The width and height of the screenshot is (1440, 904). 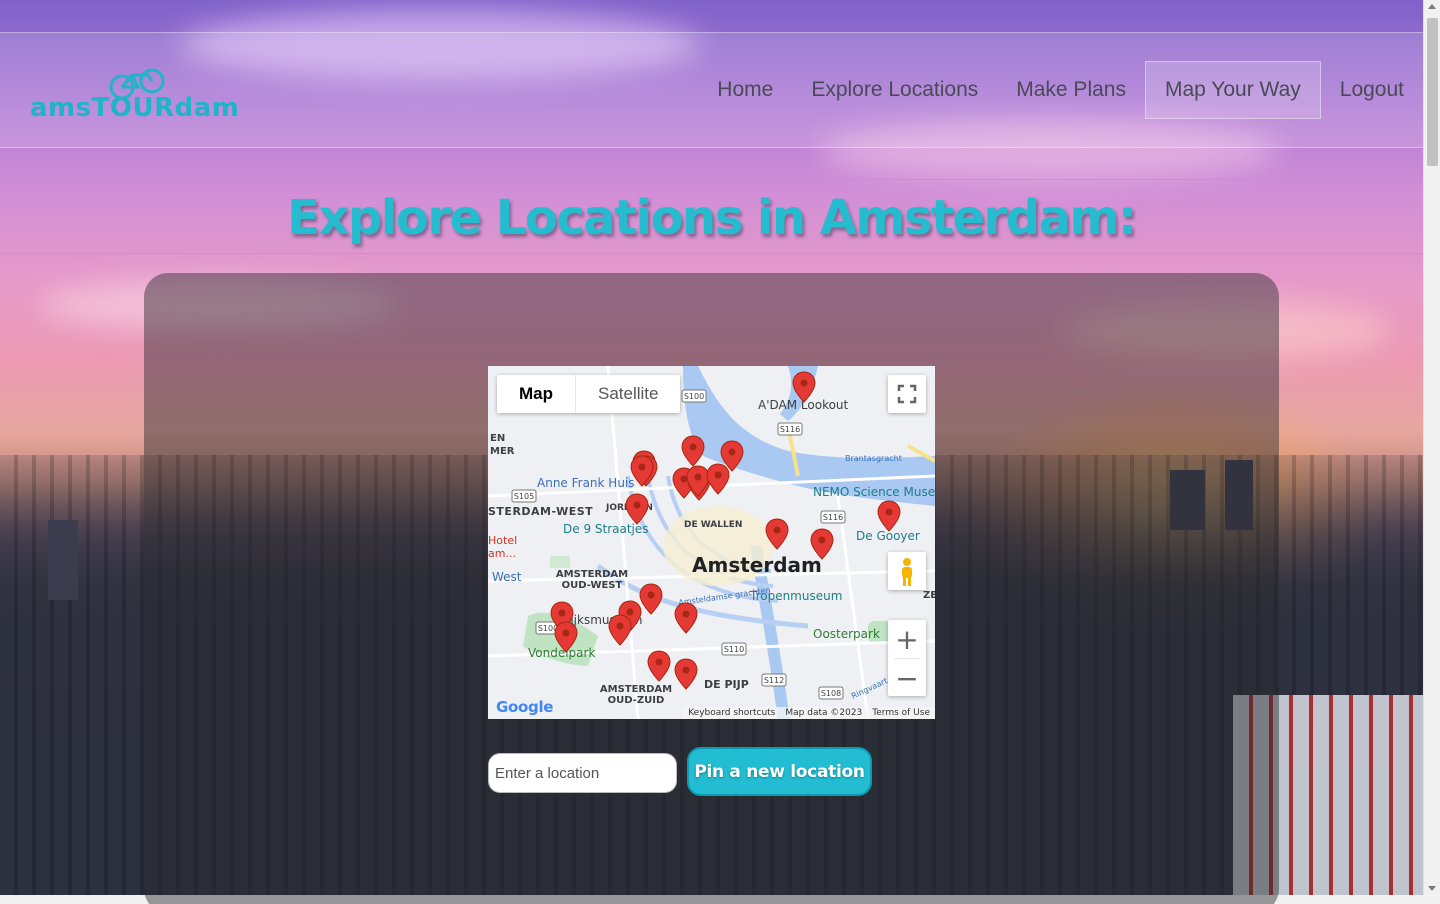 What do you see at coordinates (901, 713) in the screenshot?
I see `terms-link: Terms of Use` at bounding box center [901, 713].